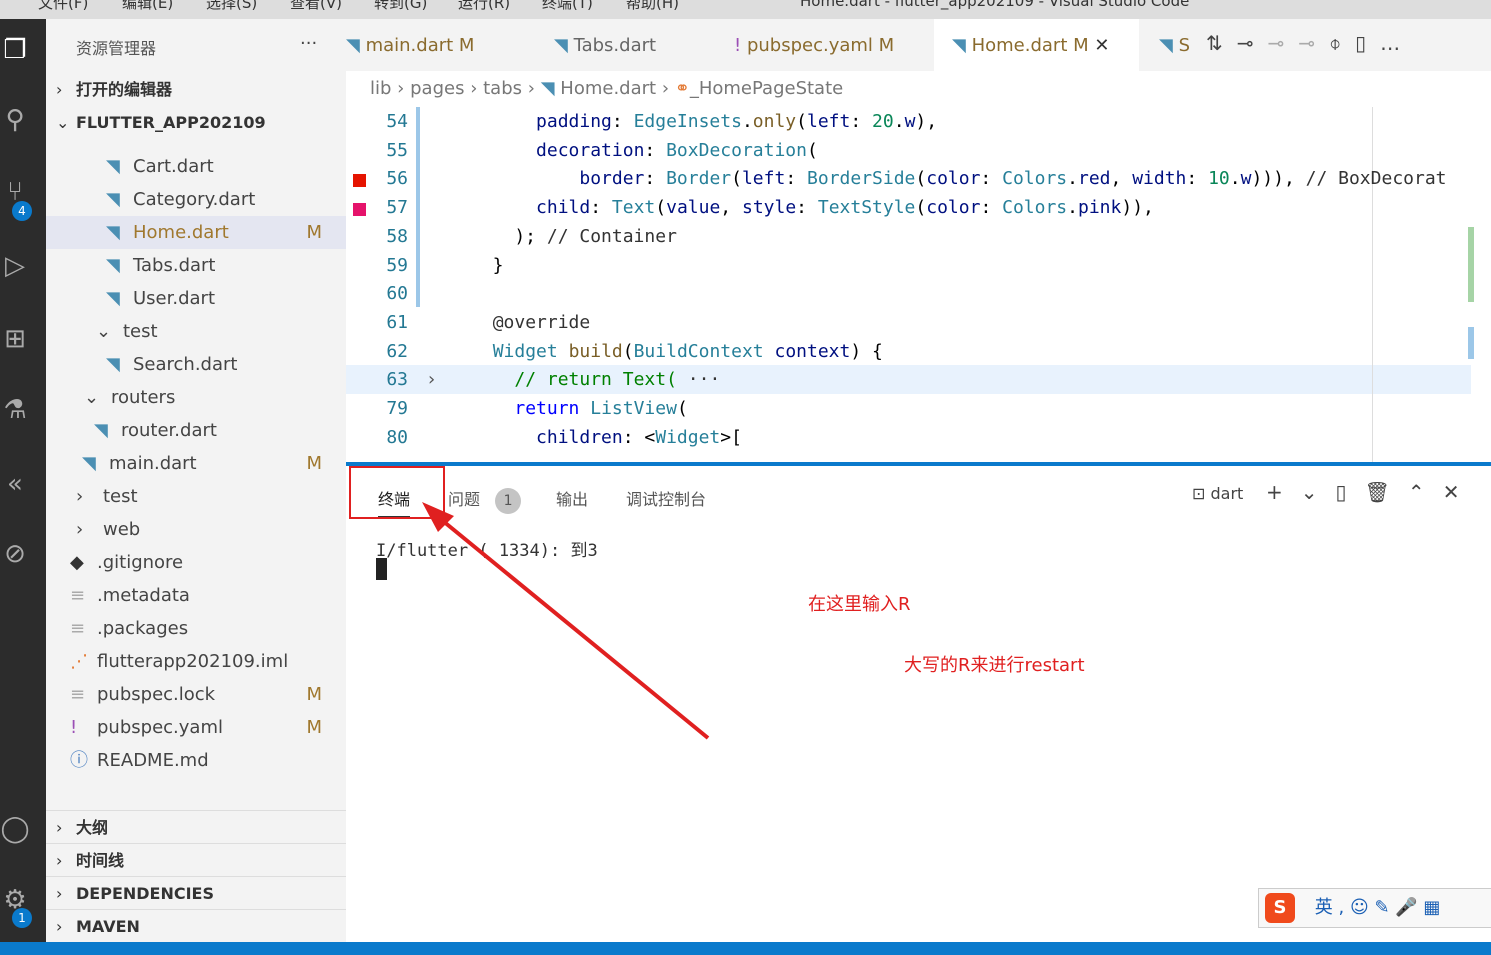 This screenshot has width=1491, height=955. What do you see at coordinates (601, 408) in the screenshot?
I see `code-line: return ListView(` at bounding box center [601, 408].